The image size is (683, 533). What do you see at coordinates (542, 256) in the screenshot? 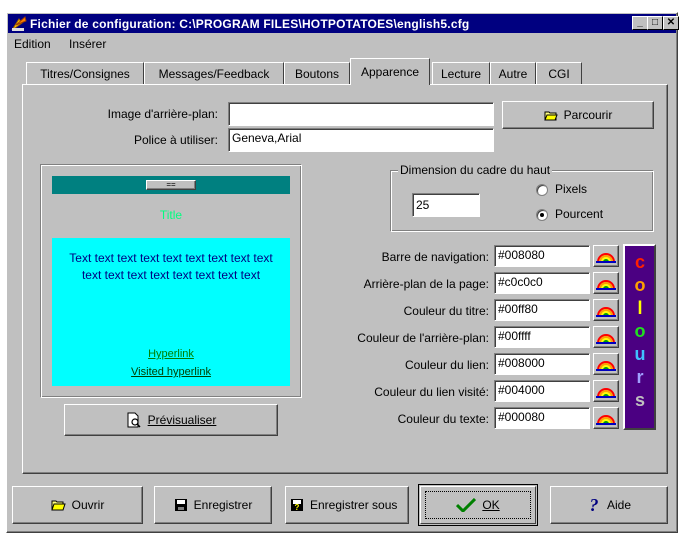
I see `color-value-input: #008080` at bounding box center [542, 256].